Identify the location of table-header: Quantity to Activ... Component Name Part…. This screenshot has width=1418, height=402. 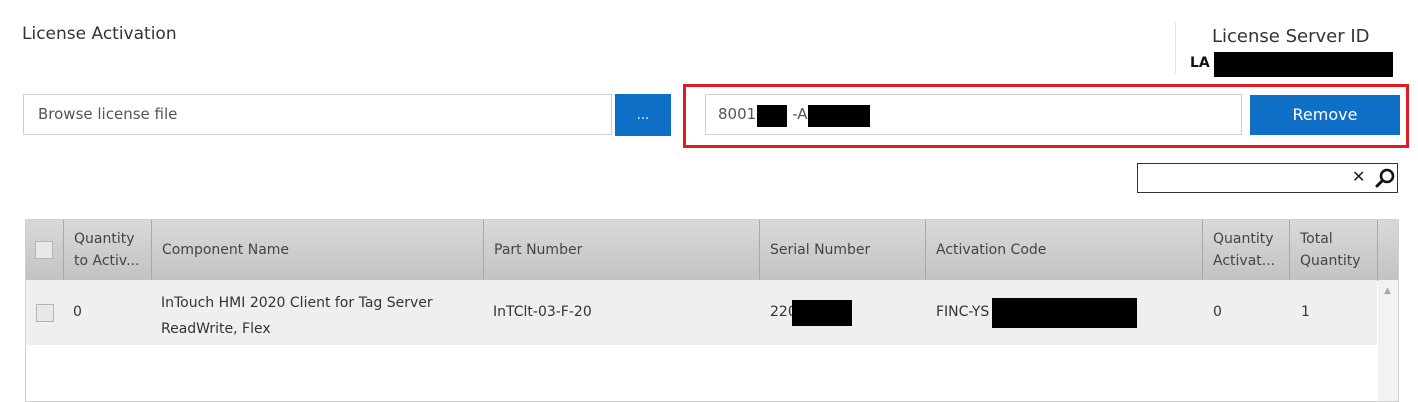
(712, 250).